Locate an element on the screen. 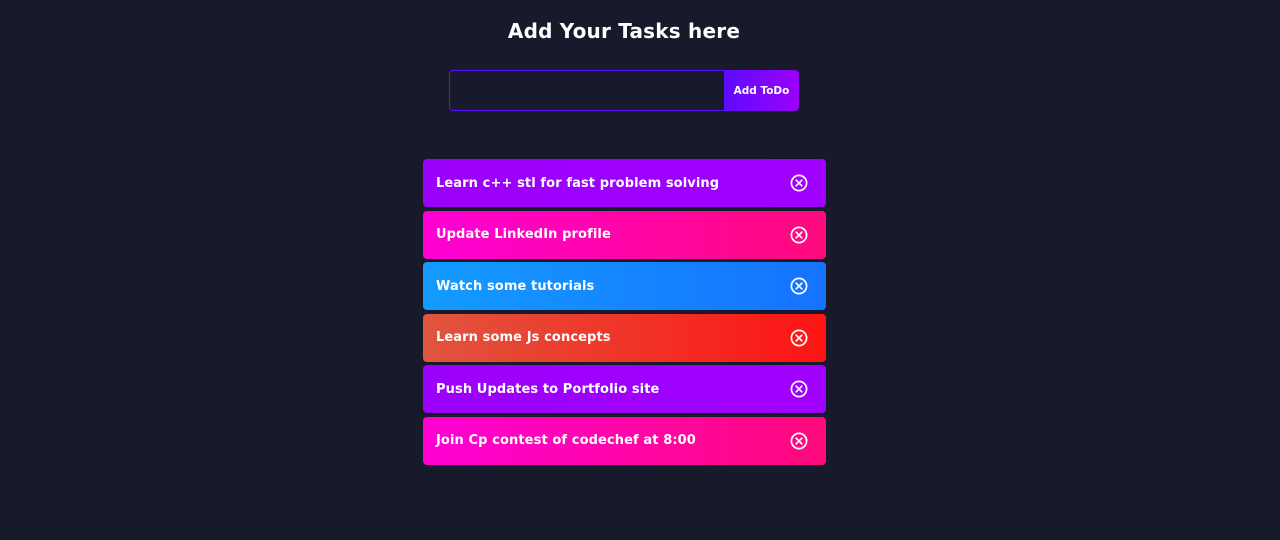 The width and height of the screenshot is (1280, 540). todo-text: Join Cp contest of codechef at 8:00 is located at coordinates (566, 440).